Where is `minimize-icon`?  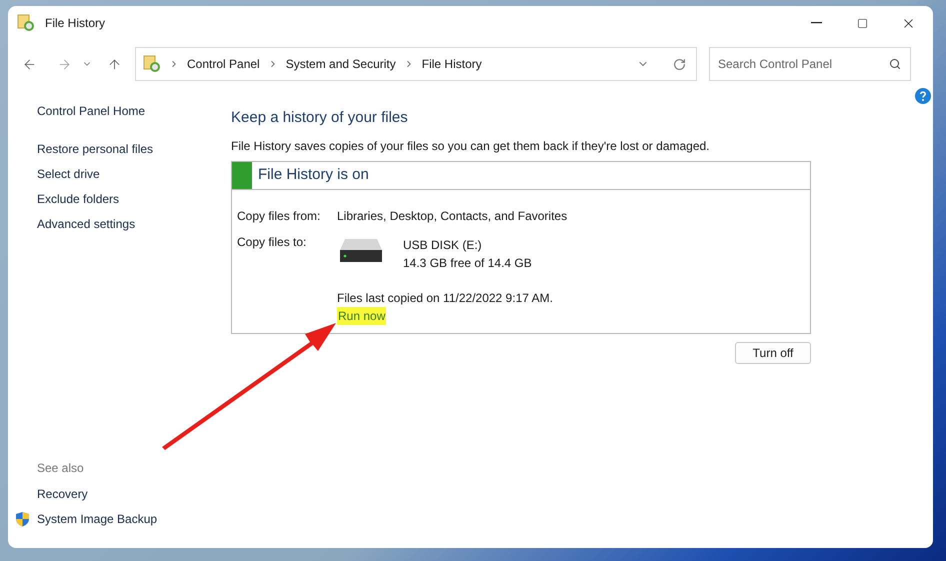
minimize-icon is located at coordinates (816, 23).